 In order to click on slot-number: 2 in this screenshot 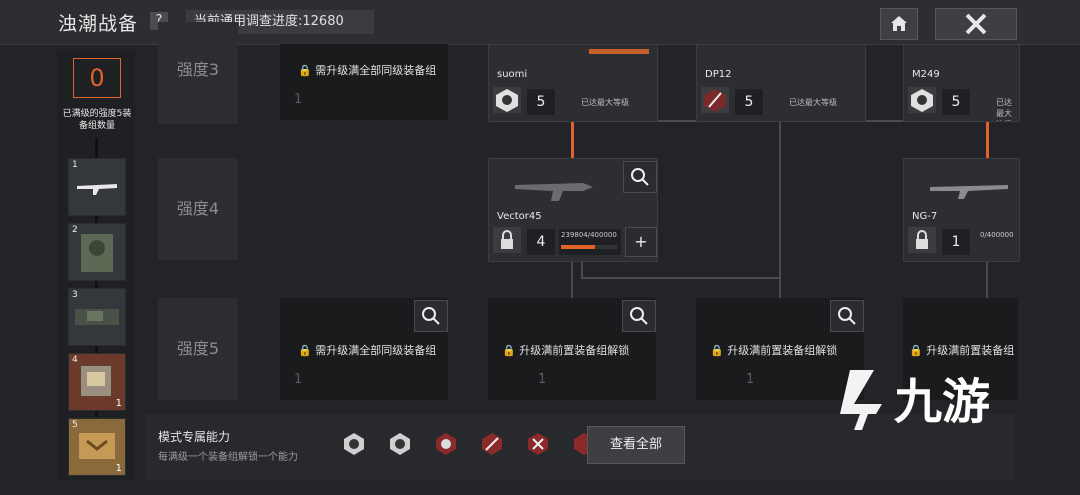, I will do `click(75, 230)`.